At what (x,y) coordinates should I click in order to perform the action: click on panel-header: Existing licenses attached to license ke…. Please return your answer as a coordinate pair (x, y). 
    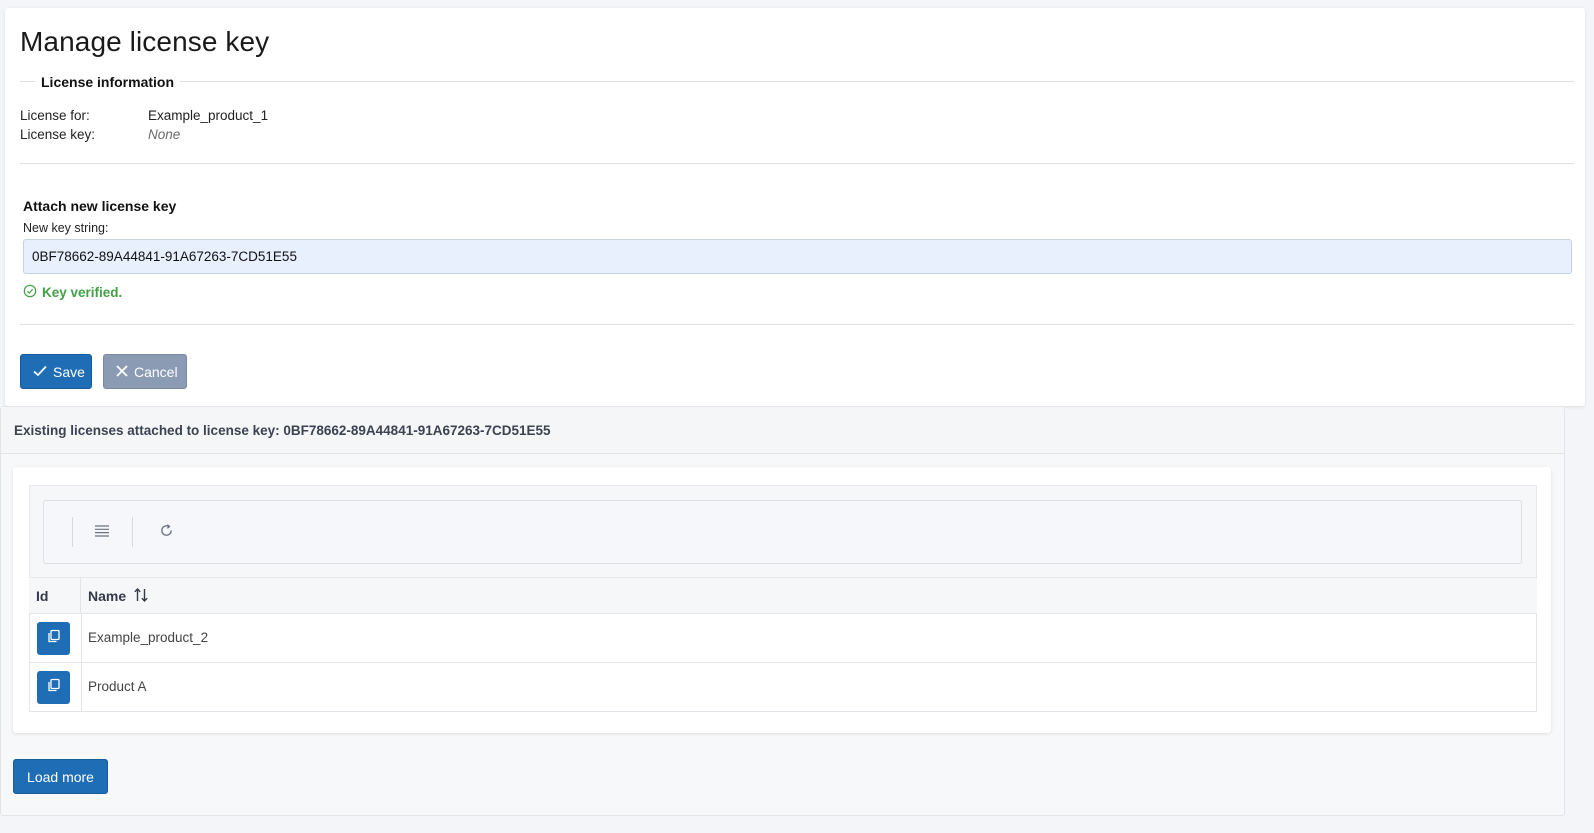
    Looking at the image, I should click on (782, 430).